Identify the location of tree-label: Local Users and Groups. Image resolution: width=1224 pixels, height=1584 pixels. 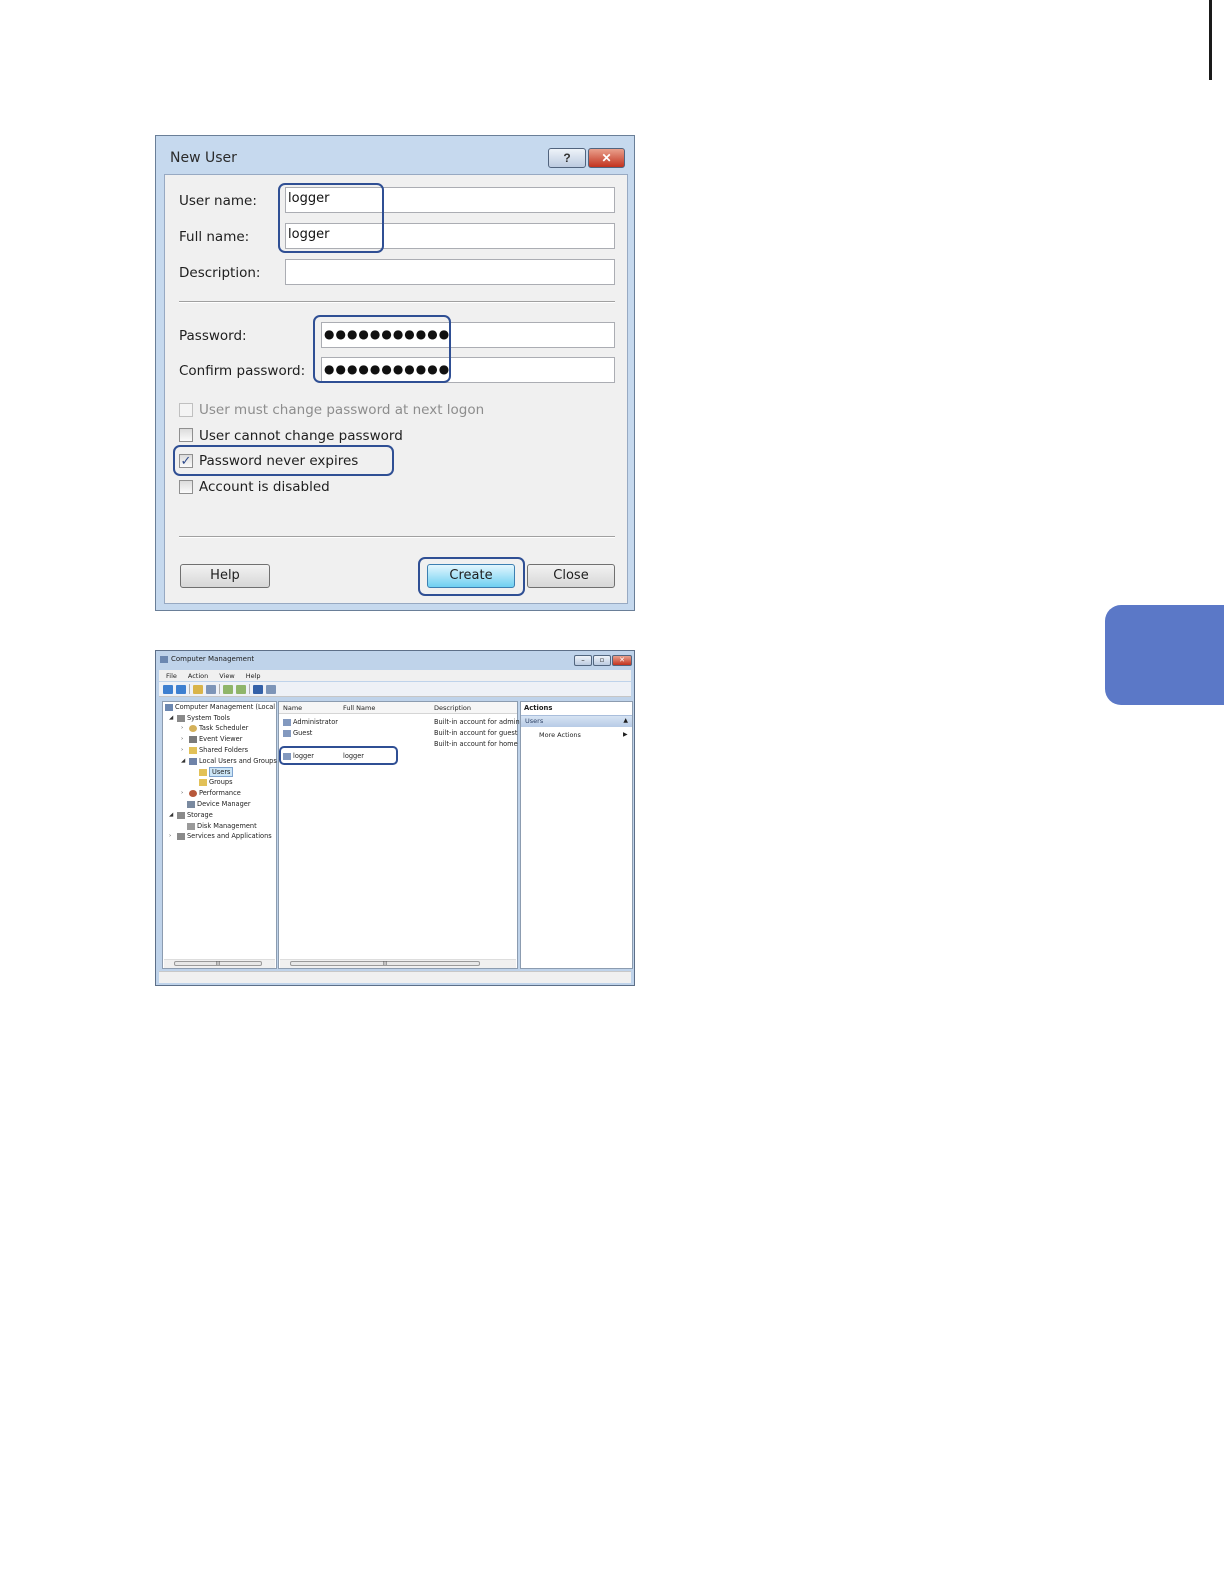
(238, 761).